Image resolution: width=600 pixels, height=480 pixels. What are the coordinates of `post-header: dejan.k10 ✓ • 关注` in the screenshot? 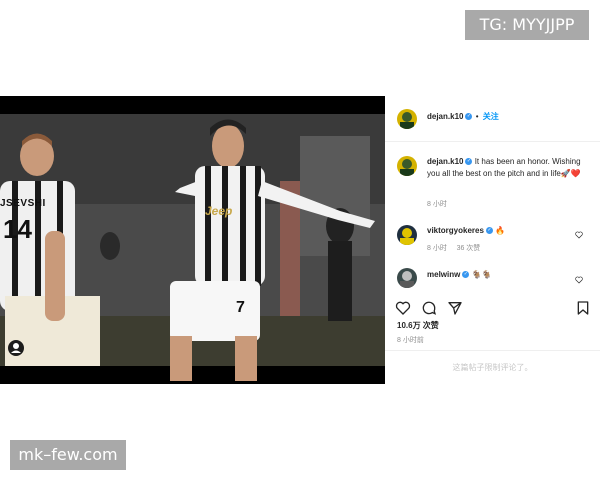 It's located at (492, 119).